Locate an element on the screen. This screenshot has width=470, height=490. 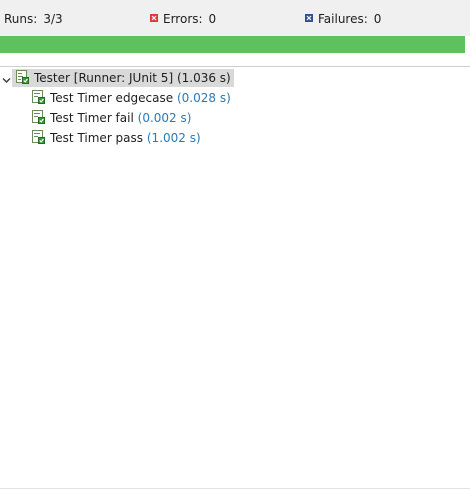
error-icon is located at coordinates (154, 18).